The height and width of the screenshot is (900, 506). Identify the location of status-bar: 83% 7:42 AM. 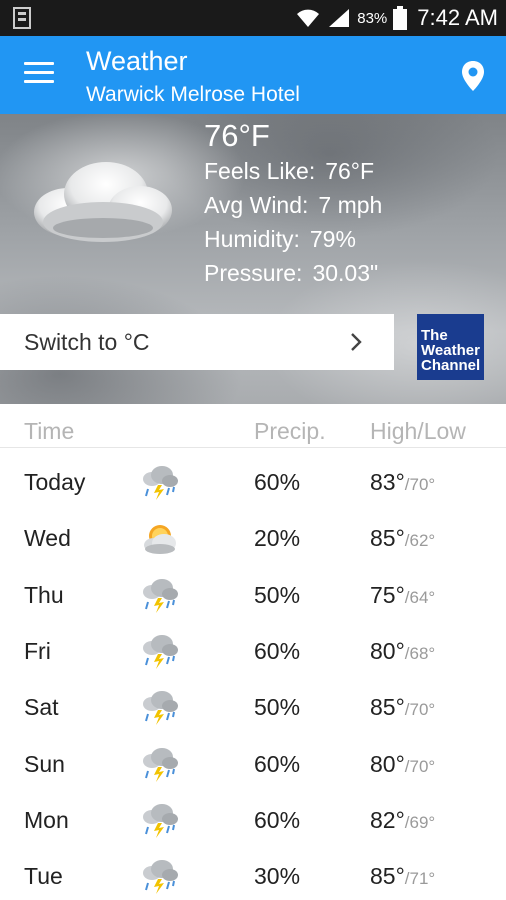
(253, 18).